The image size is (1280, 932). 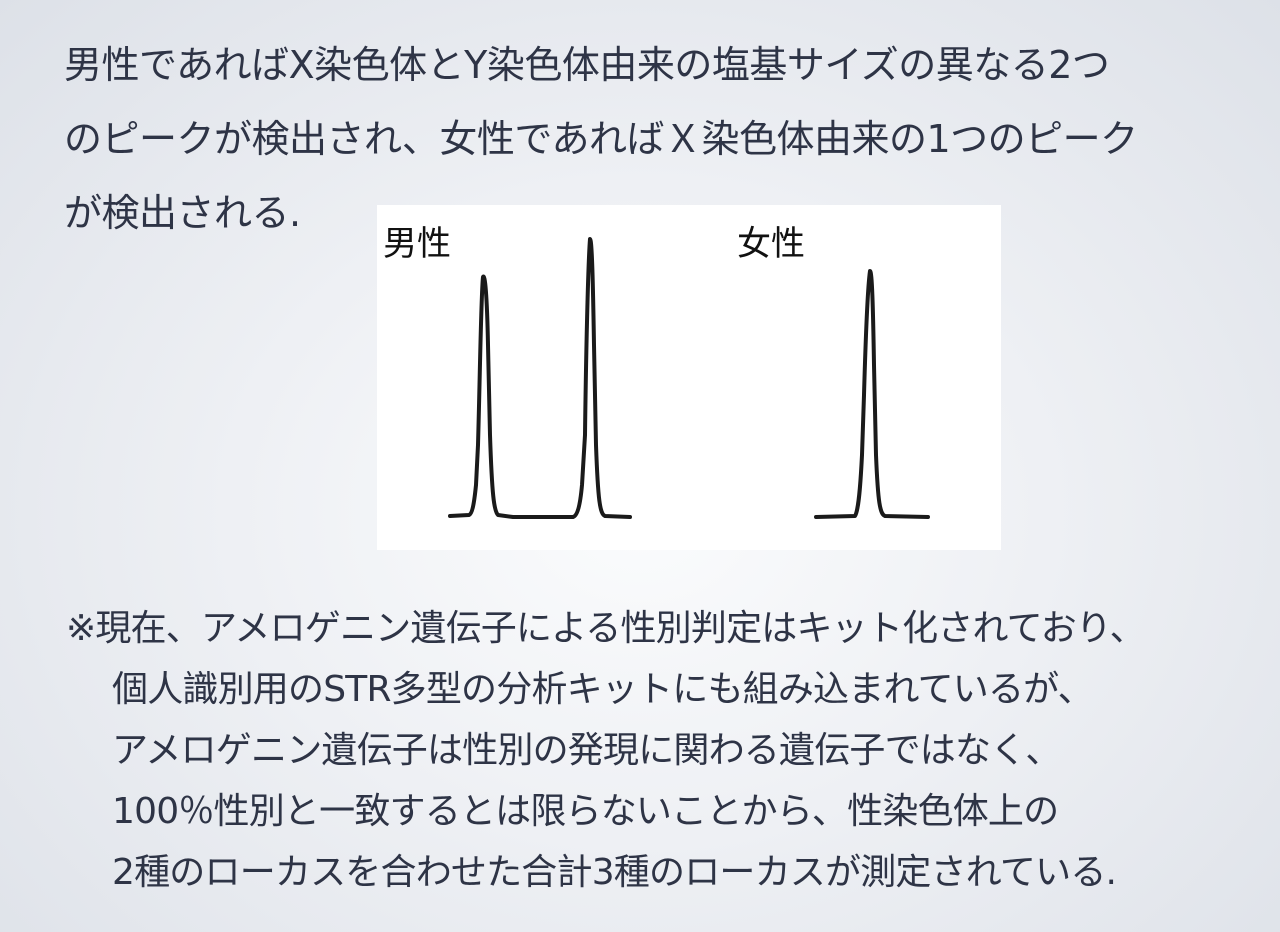 I want to click on peak-chart, so click(x=689, y=378).